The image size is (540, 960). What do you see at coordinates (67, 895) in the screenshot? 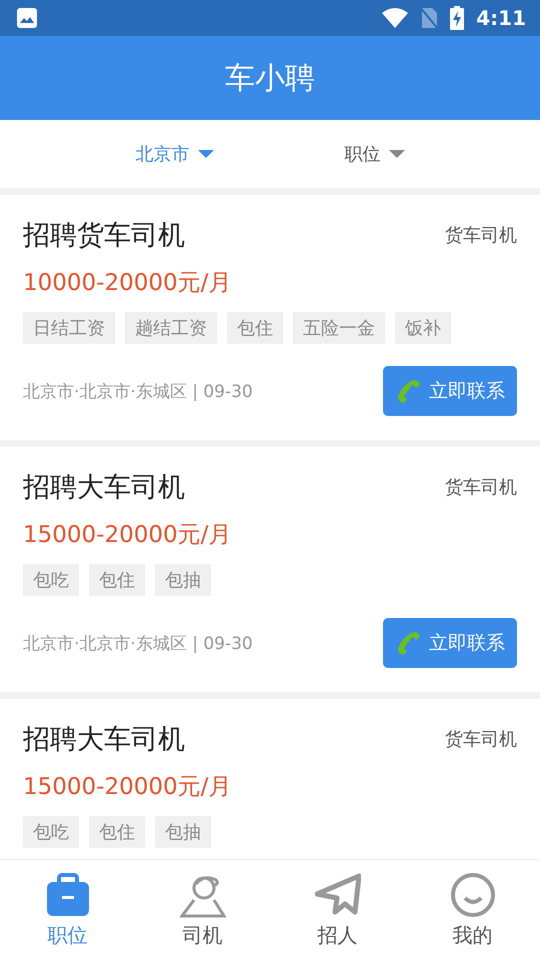
I see `briefcase-icon` at bounding box center [67, 895].